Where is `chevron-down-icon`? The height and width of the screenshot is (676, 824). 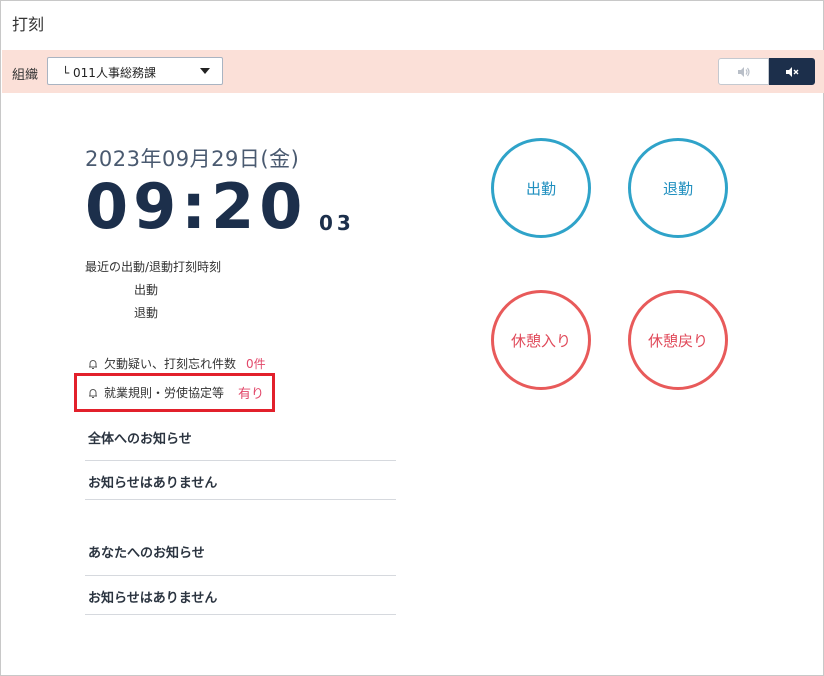
chevron-down-icon is located at coordinates (205, 71).